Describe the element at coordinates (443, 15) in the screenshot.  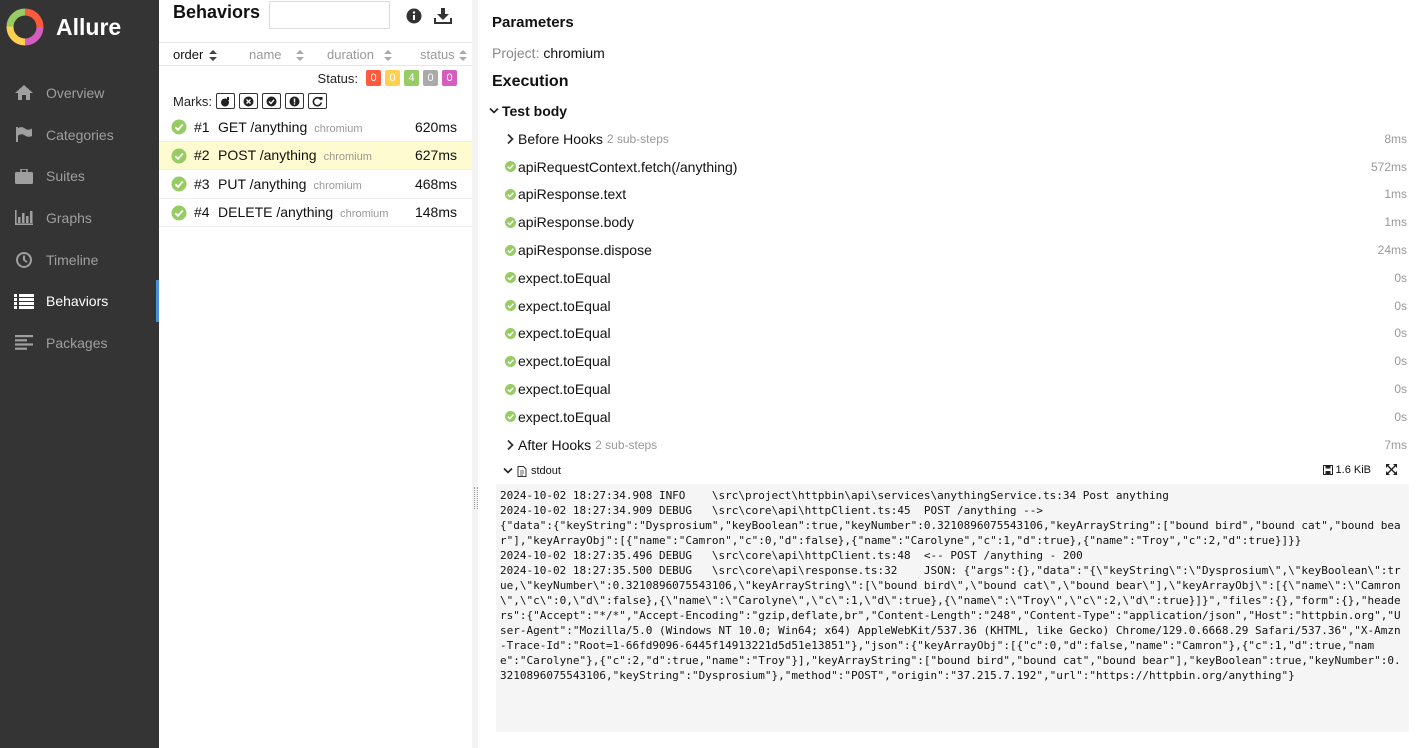
I see `download-icon` at that location.